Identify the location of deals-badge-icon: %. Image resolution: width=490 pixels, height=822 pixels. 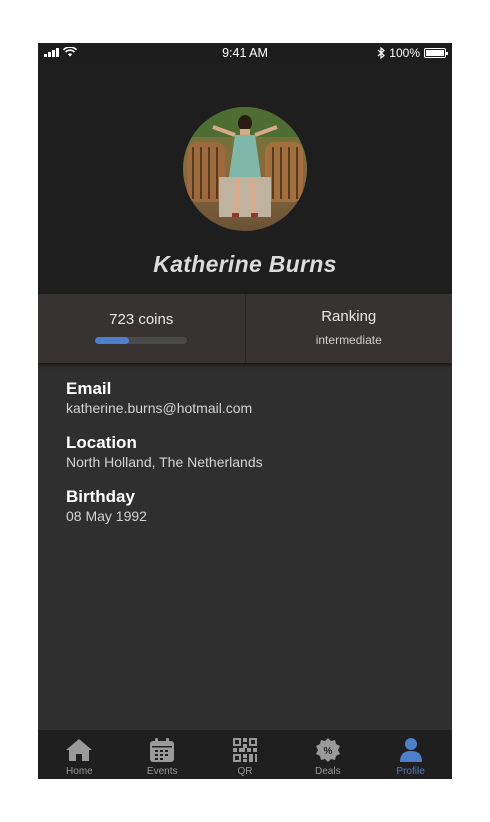
(327, 750).